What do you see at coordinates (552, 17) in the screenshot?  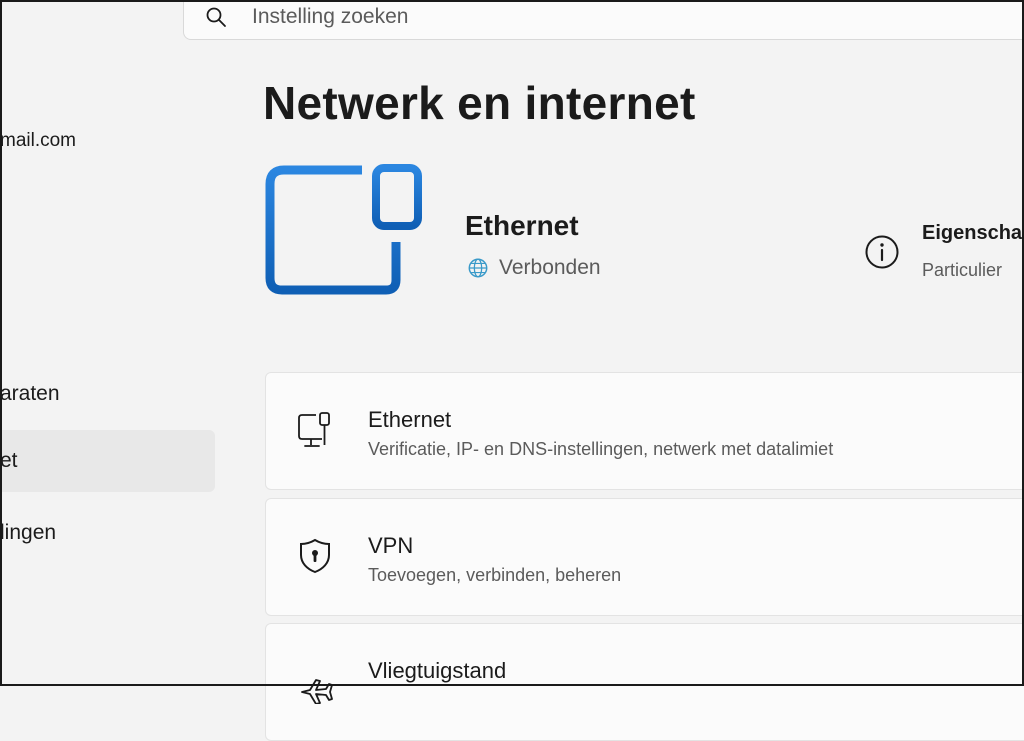 I see `search-input` at bounding box center [552, 17].